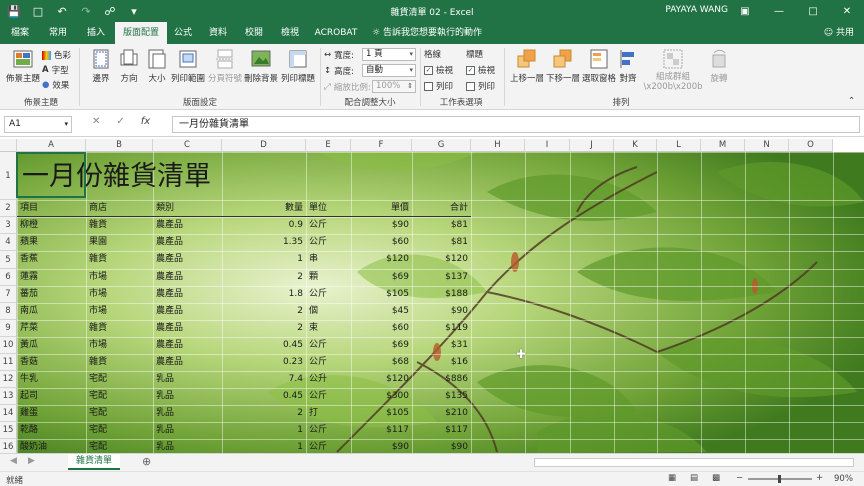 This screenshot has height=486, width=864. What do you see at coordinates (165, 208) in the screenshot?
I see `header-cell-category: 類別` at bounding box center [165, 208].